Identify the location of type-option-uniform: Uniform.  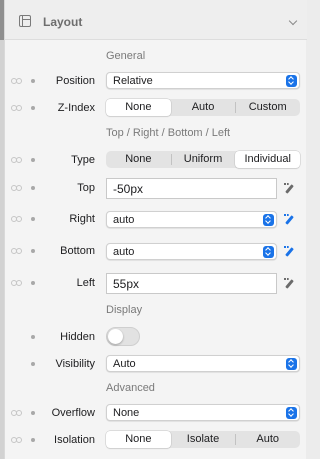
(203, 159).